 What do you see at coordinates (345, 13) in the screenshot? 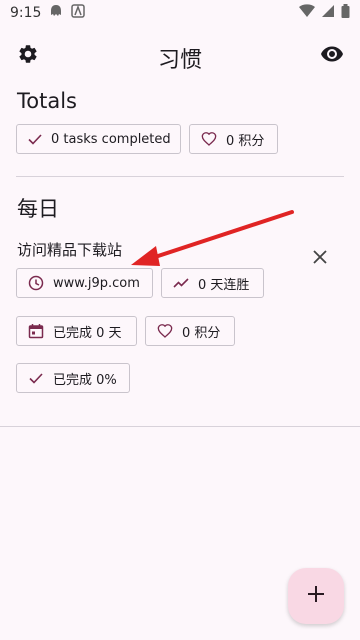
I see `battery-icon` at bounding box center [345, 13].